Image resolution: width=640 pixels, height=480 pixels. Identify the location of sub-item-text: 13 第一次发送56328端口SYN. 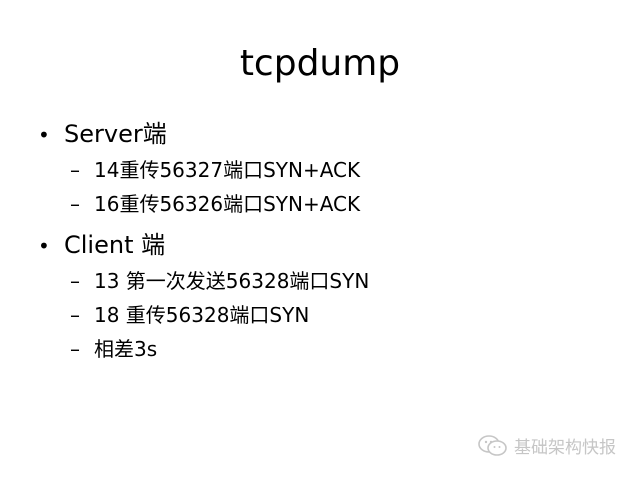
(232, 281).